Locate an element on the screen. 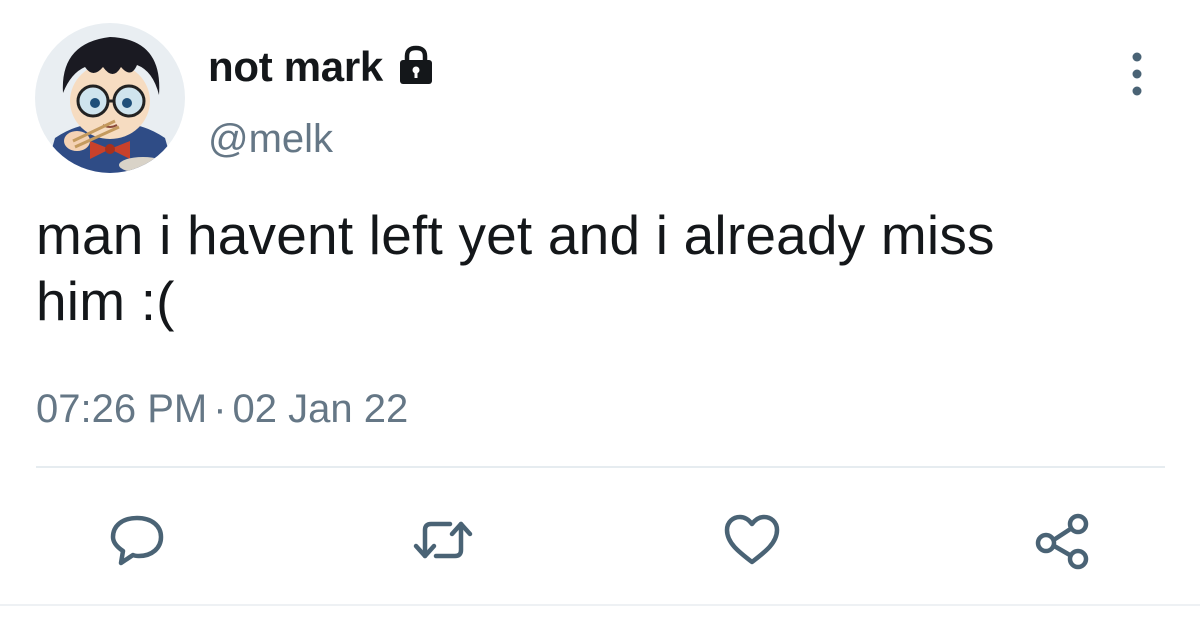 The image size is (1200, 626). more-options-button is located at coordinates (1137, 75).